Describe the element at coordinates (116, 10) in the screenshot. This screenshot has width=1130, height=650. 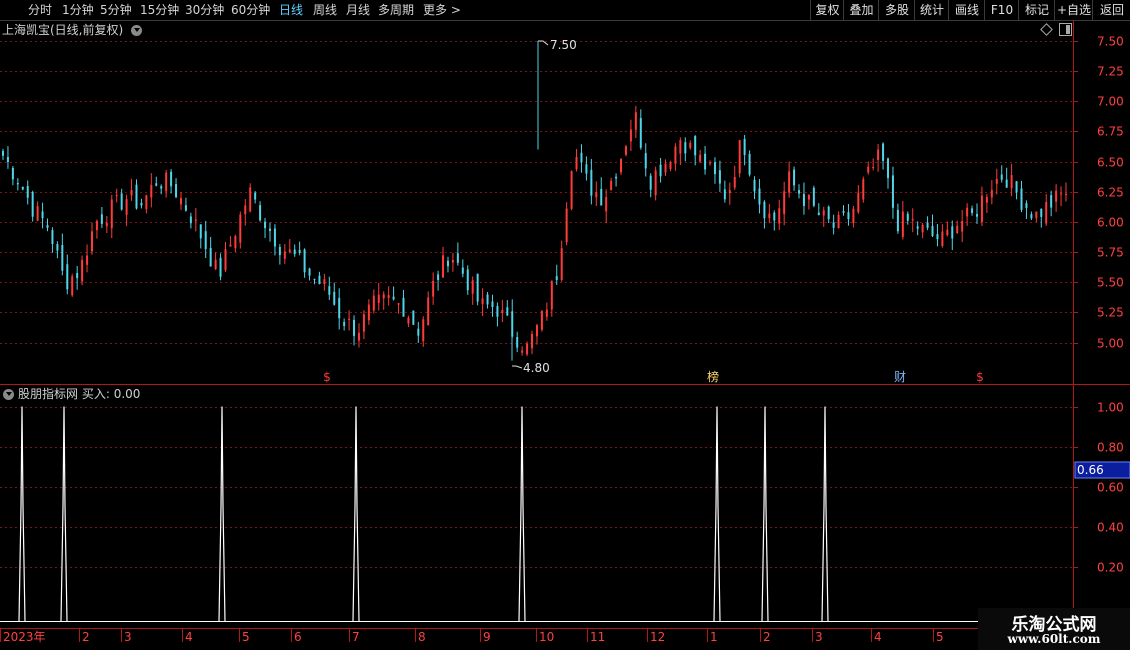
I see `period-tab-2: 5分钟` at that location.